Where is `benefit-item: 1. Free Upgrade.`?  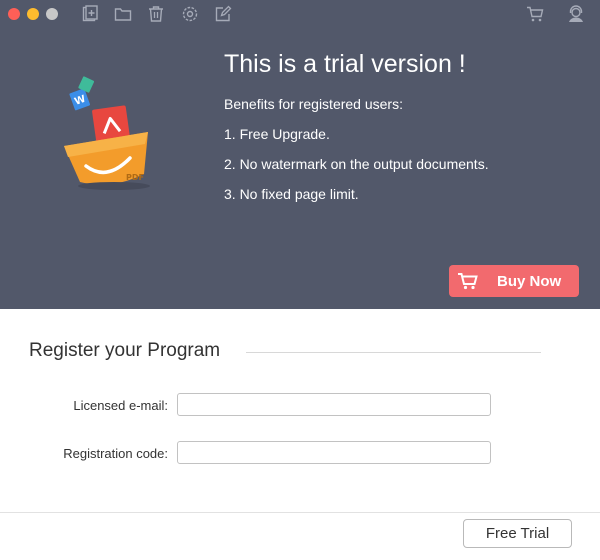 benefit-item: 1. Free Upgrade. is located at coordinates (277, 134).